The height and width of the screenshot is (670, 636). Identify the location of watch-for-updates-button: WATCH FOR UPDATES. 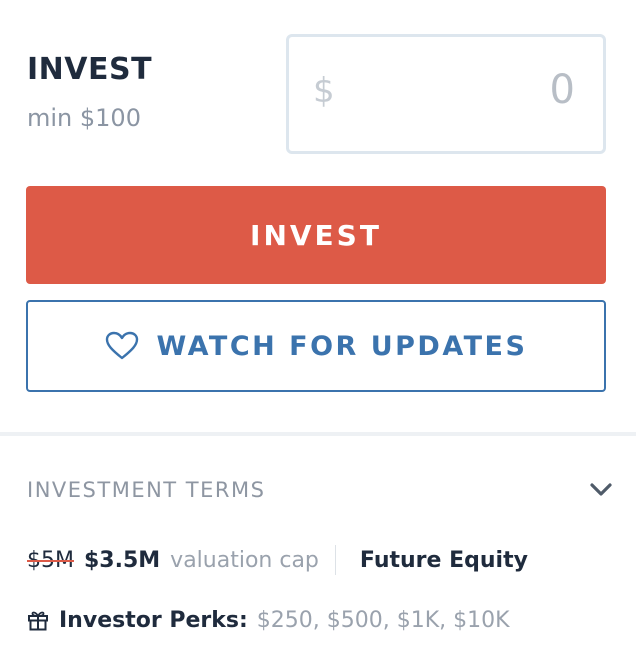
(316, 346).